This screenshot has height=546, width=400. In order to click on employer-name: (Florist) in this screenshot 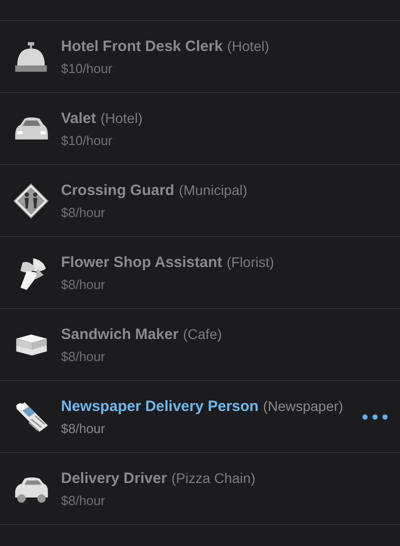, I will do `click(250, 262)`.